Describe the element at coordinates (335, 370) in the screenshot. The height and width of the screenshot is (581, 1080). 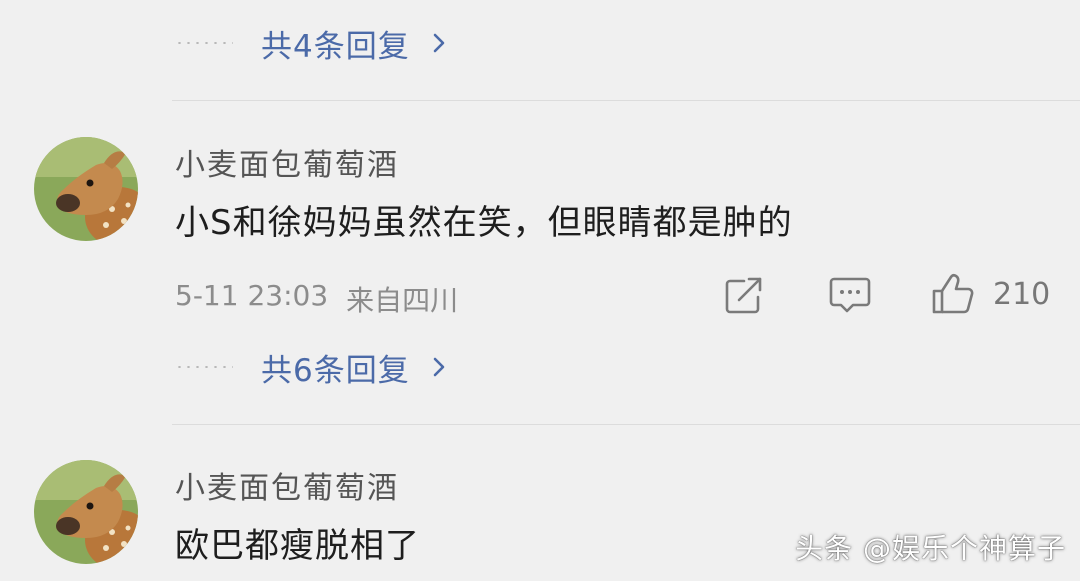
I see `replies-label: 共6条回复` at that location.